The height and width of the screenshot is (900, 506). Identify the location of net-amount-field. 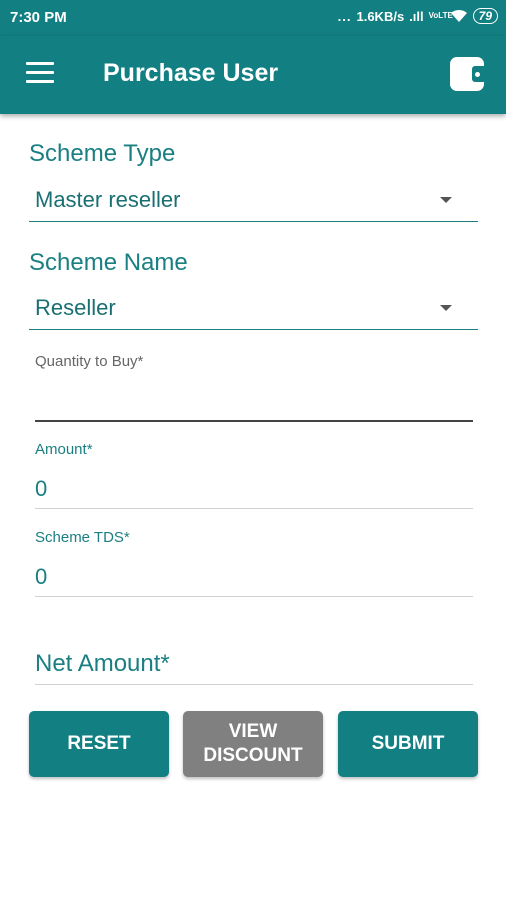
(254, 666).